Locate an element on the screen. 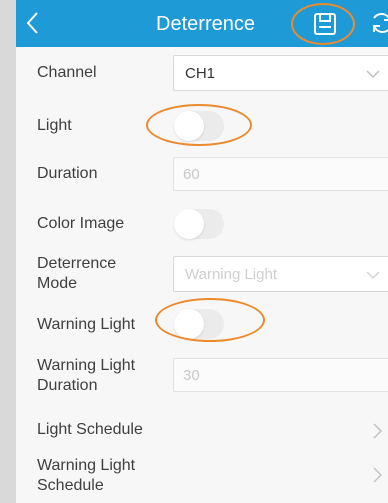 The width and height of the screenshot is (388, 503). channel-row: Channel CH1 is located at coordinates (202, 74).